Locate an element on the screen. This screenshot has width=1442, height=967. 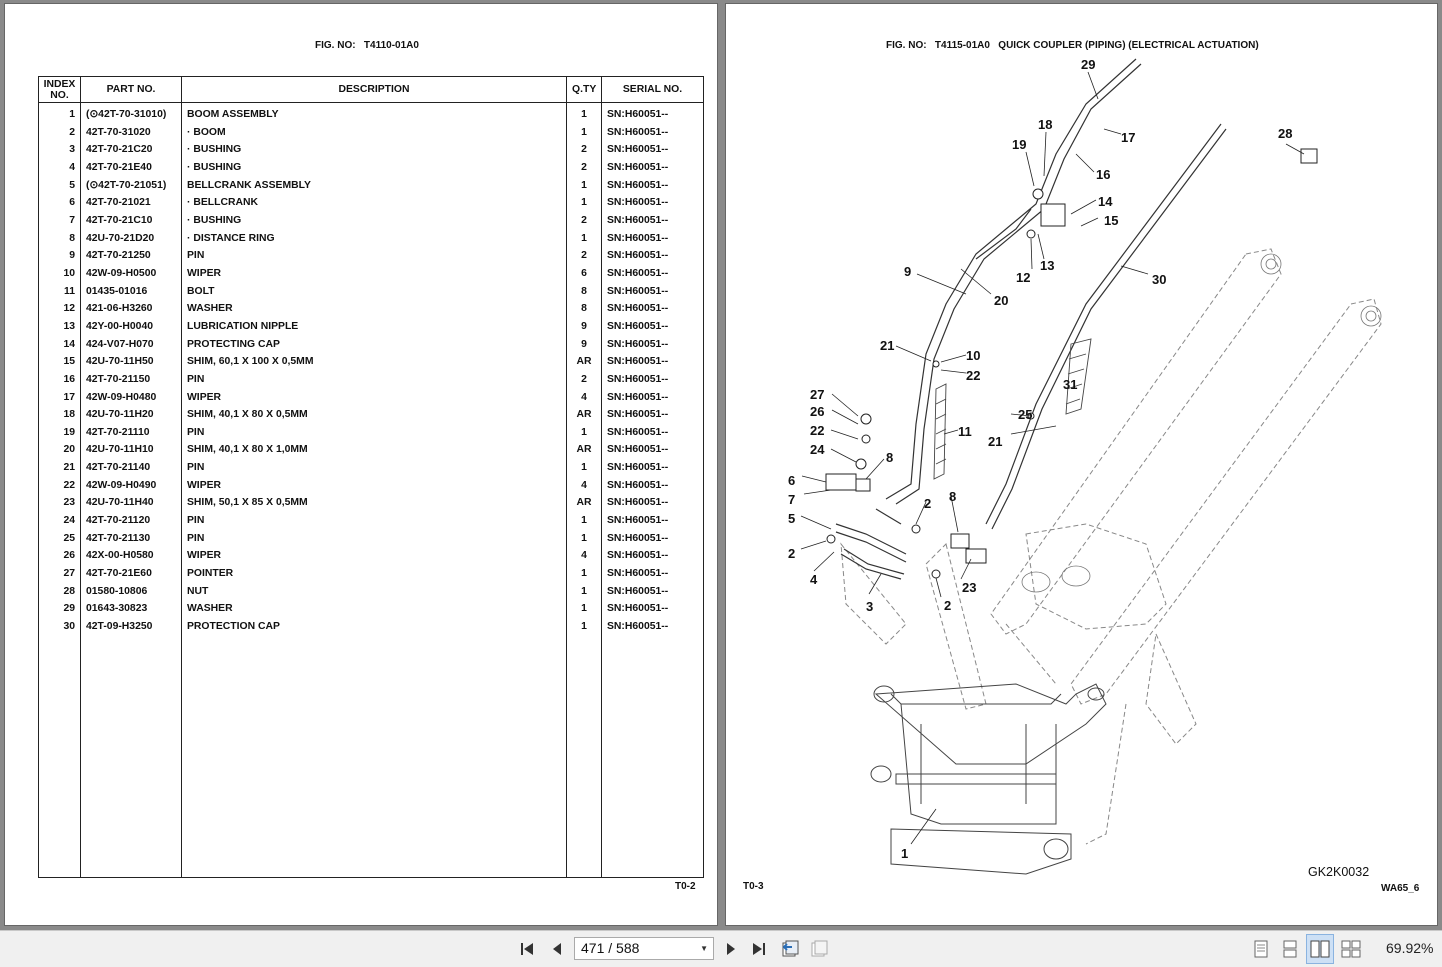
previous-view-icon is located at coordinates (790, 948).